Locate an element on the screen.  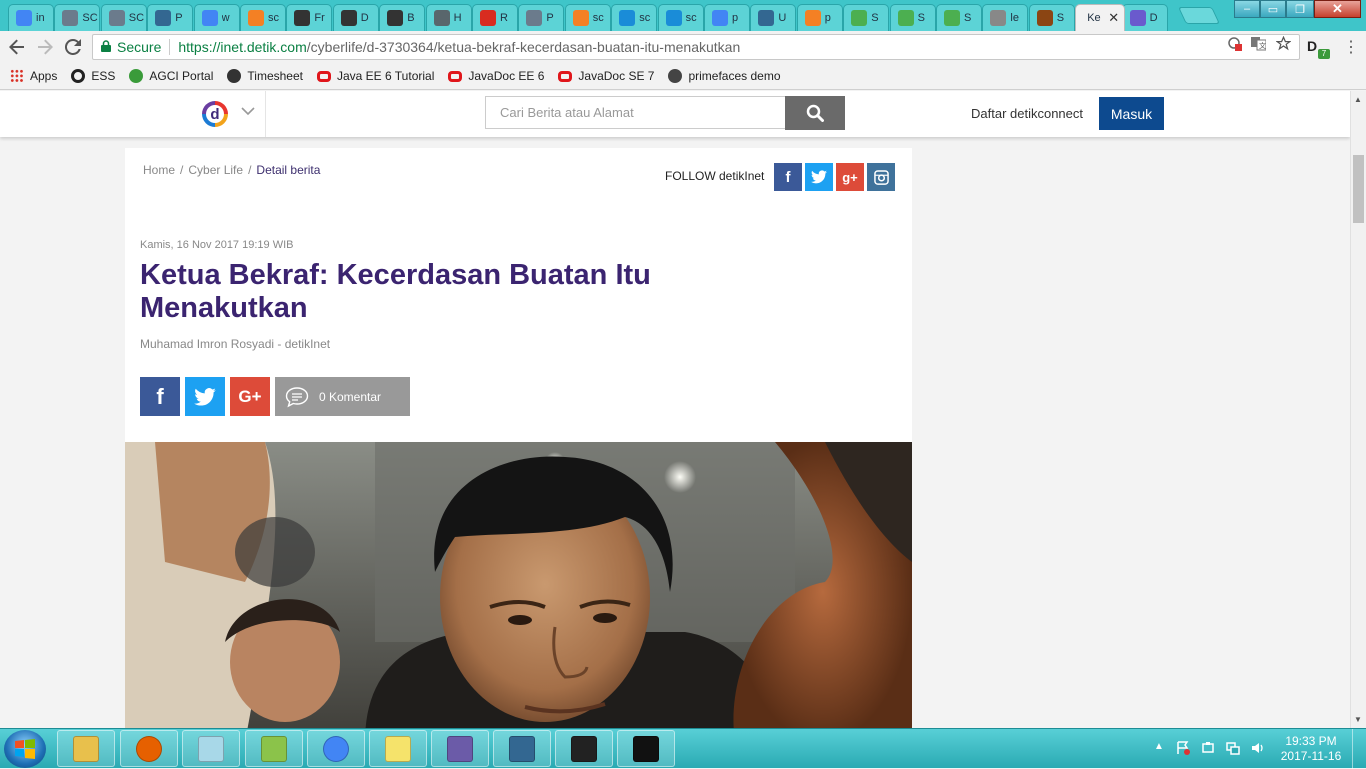
instagram-icon is located at coordinates (881, 177).